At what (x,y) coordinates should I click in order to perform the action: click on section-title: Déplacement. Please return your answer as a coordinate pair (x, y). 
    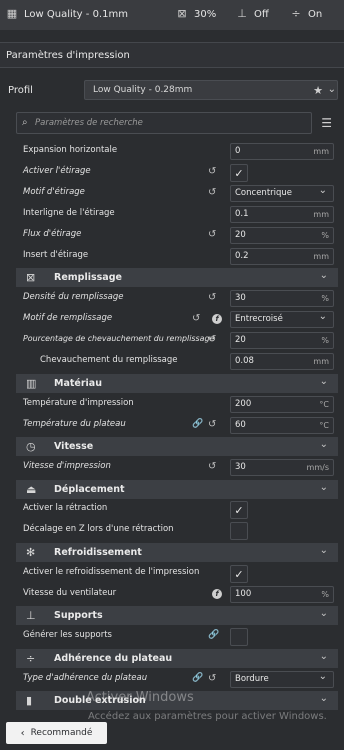
    Looking at the image, I should click on (89, 489).